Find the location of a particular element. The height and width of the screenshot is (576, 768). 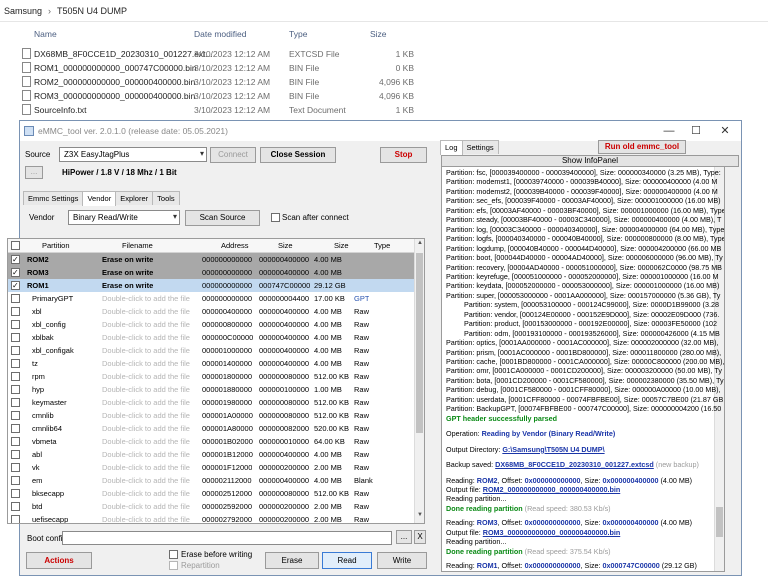

close-button: ✕ is located at coordinates (725, 131).